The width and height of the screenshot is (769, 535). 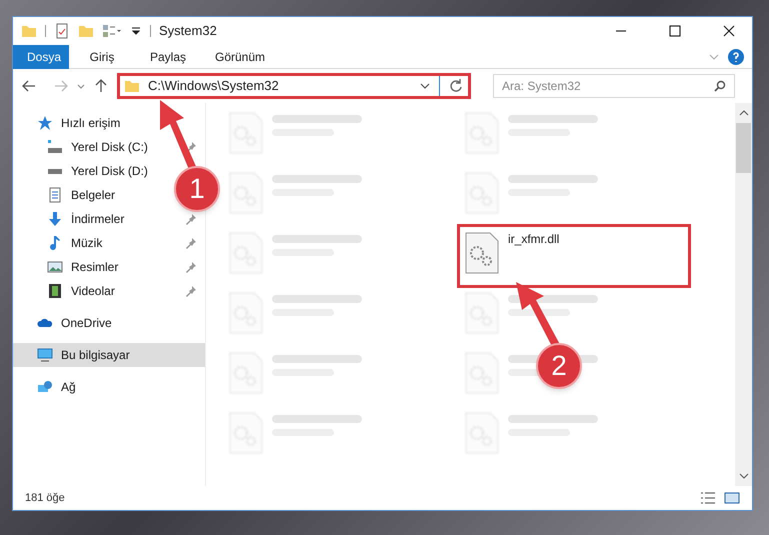 What do you see at coordinates (743, 148) in the screenshot?
I see `scroll-thumb` at bounding box center [743, 148].